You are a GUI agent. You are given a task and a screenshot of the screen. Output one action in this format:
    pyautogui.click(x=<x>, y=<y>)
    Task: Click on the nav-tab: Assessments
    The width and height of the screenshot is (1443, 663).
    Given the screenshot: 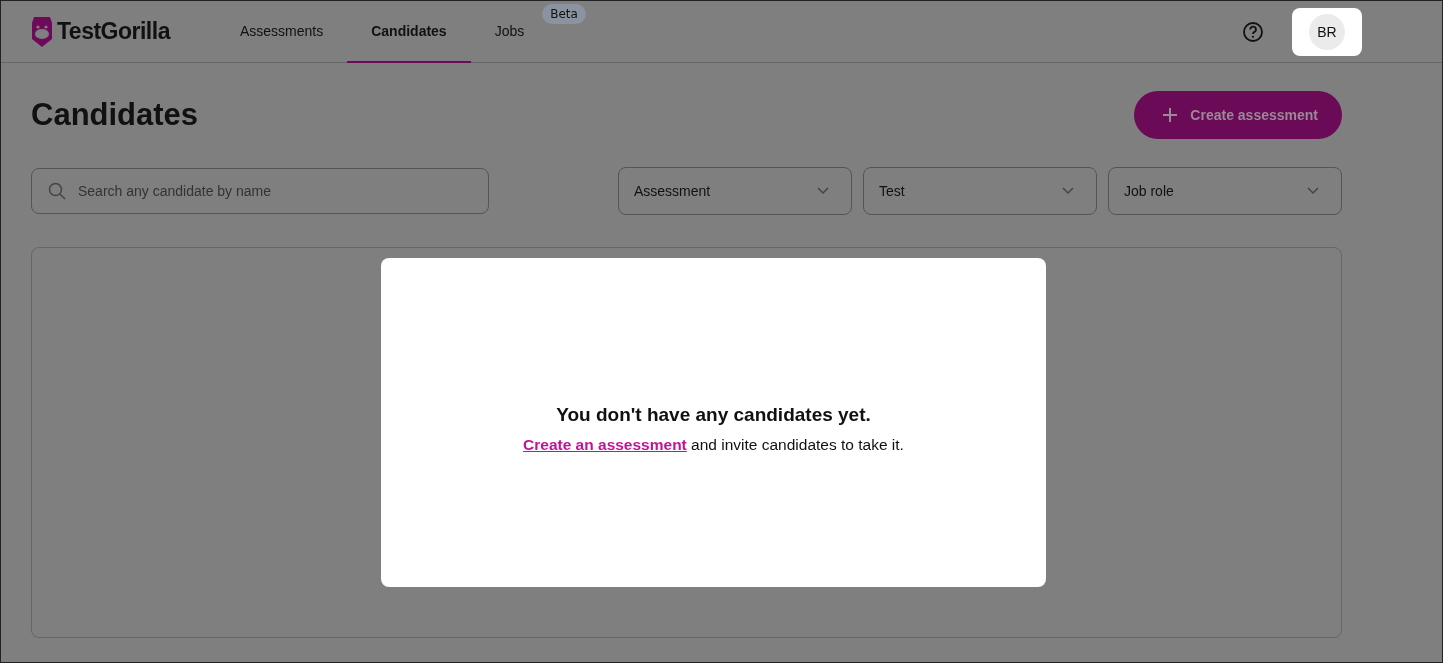 What is the action you would take?
    pyautogui.click(x=281, y=32)
    